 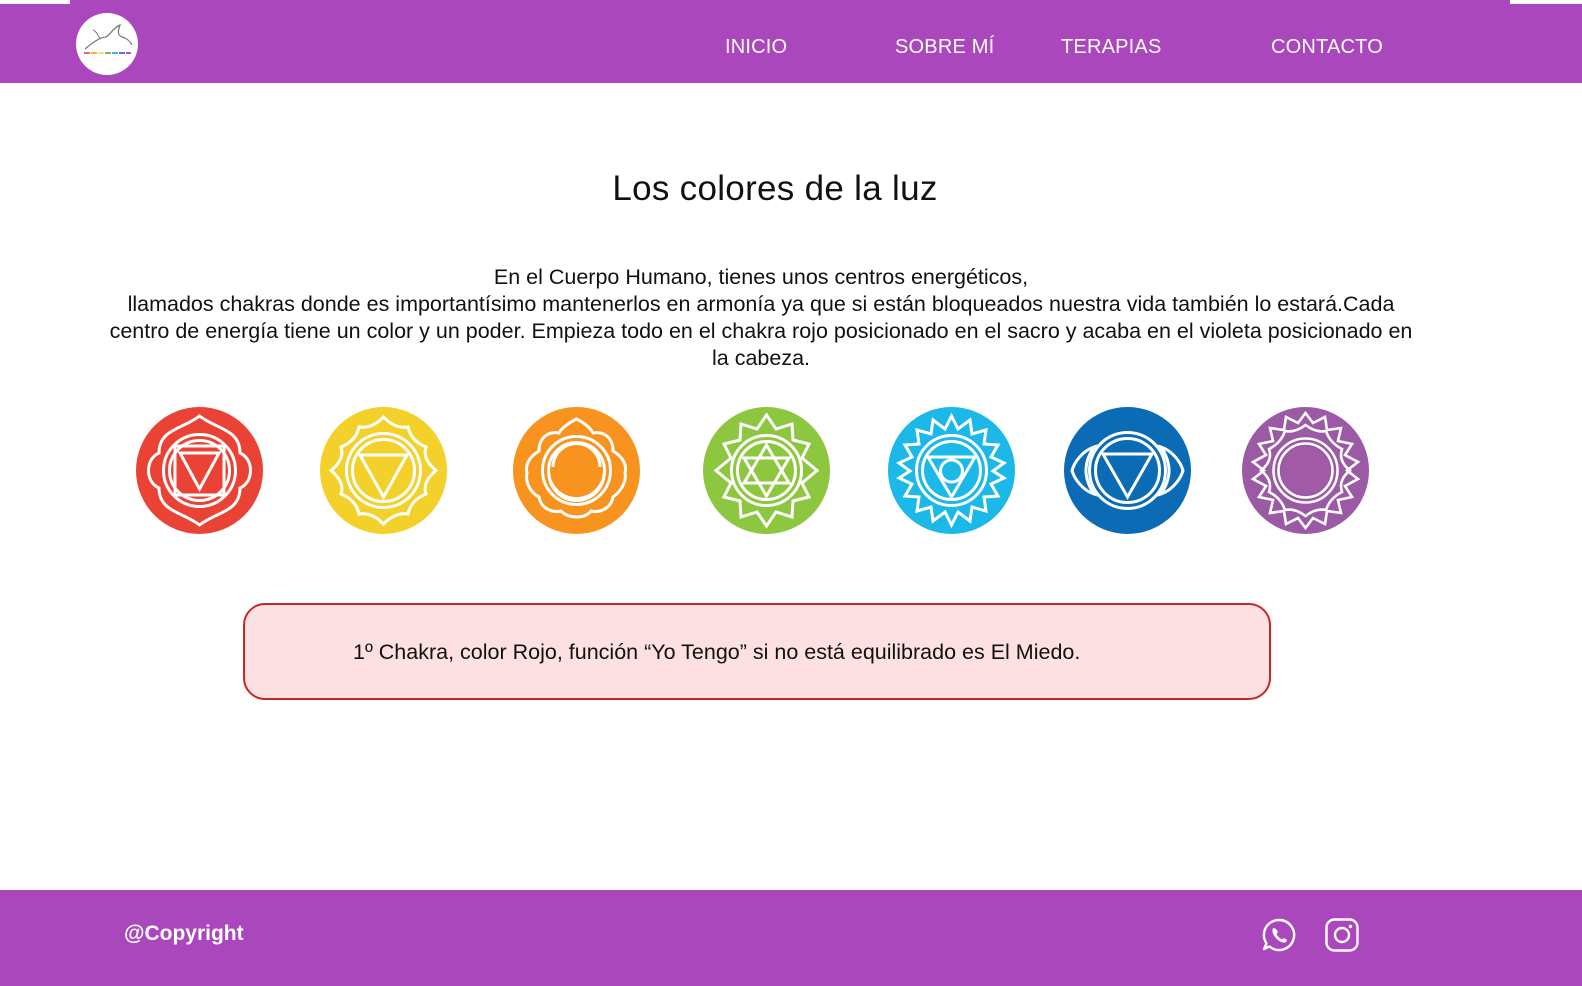 What do you see at coordinates (791, 41) in the screenshot?
I see `site-header: INICIO SOBRE MÍ TERAPIAS CONTACTO` at bounding box center [791, 41].